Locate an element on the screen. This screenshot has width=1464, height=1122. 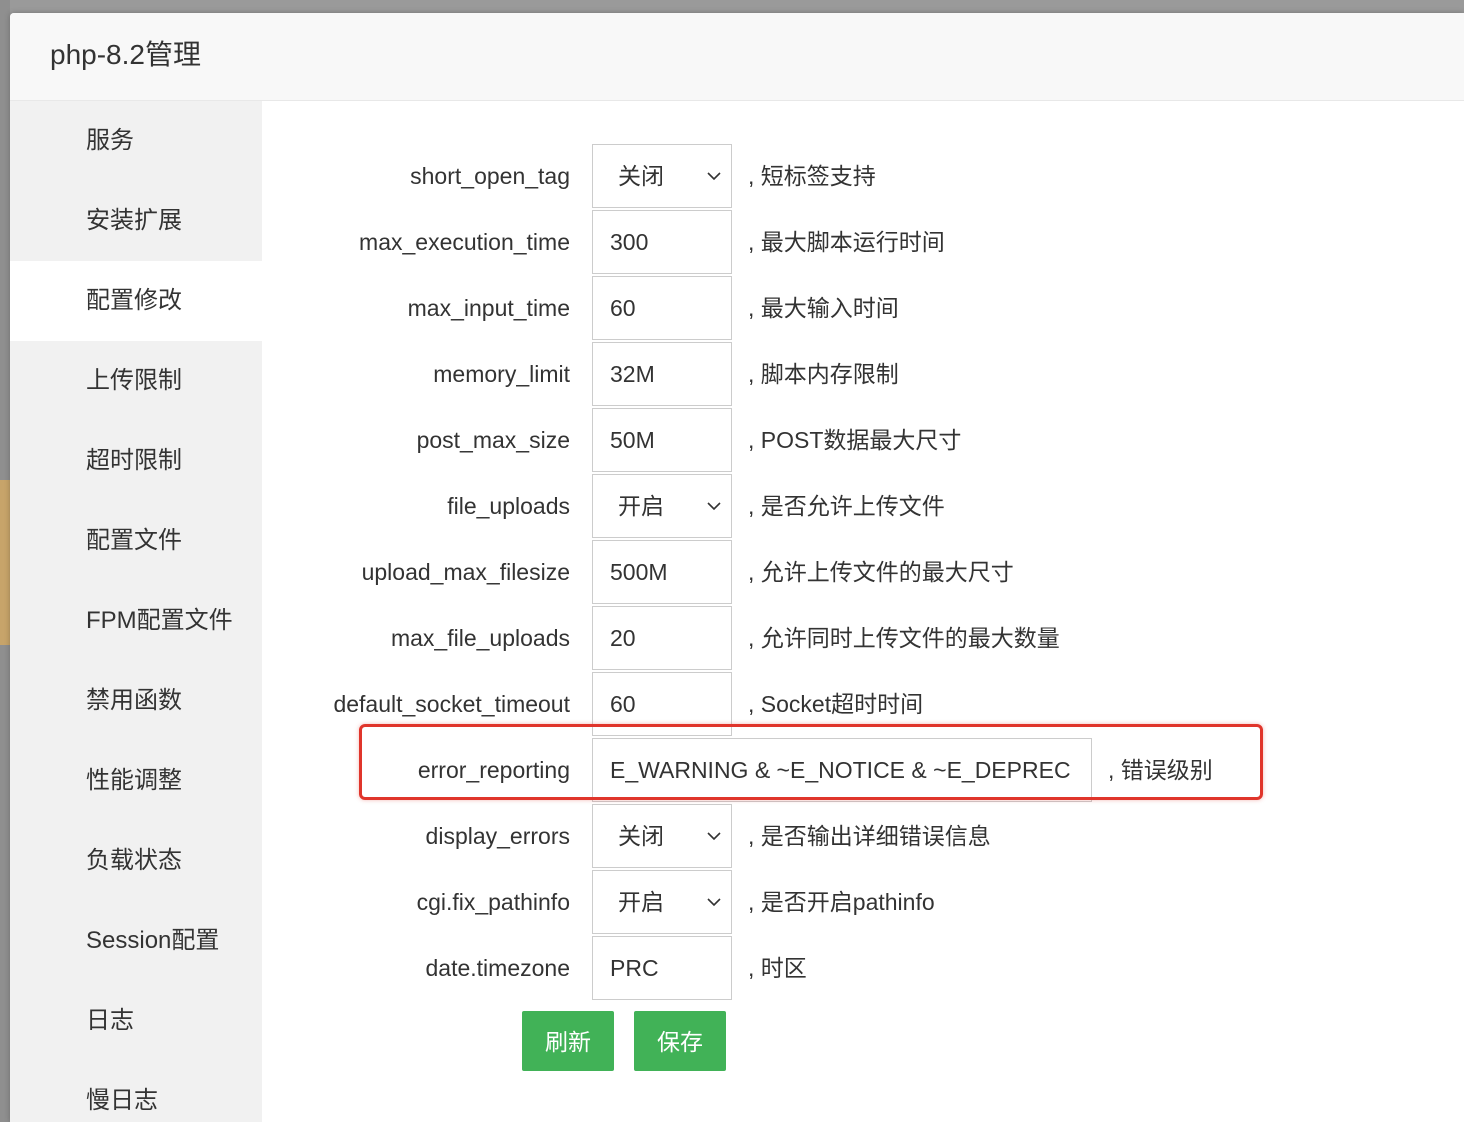
sidebar-item-disabled-functions: 禁用函数 is located at coordinates (136, 701).